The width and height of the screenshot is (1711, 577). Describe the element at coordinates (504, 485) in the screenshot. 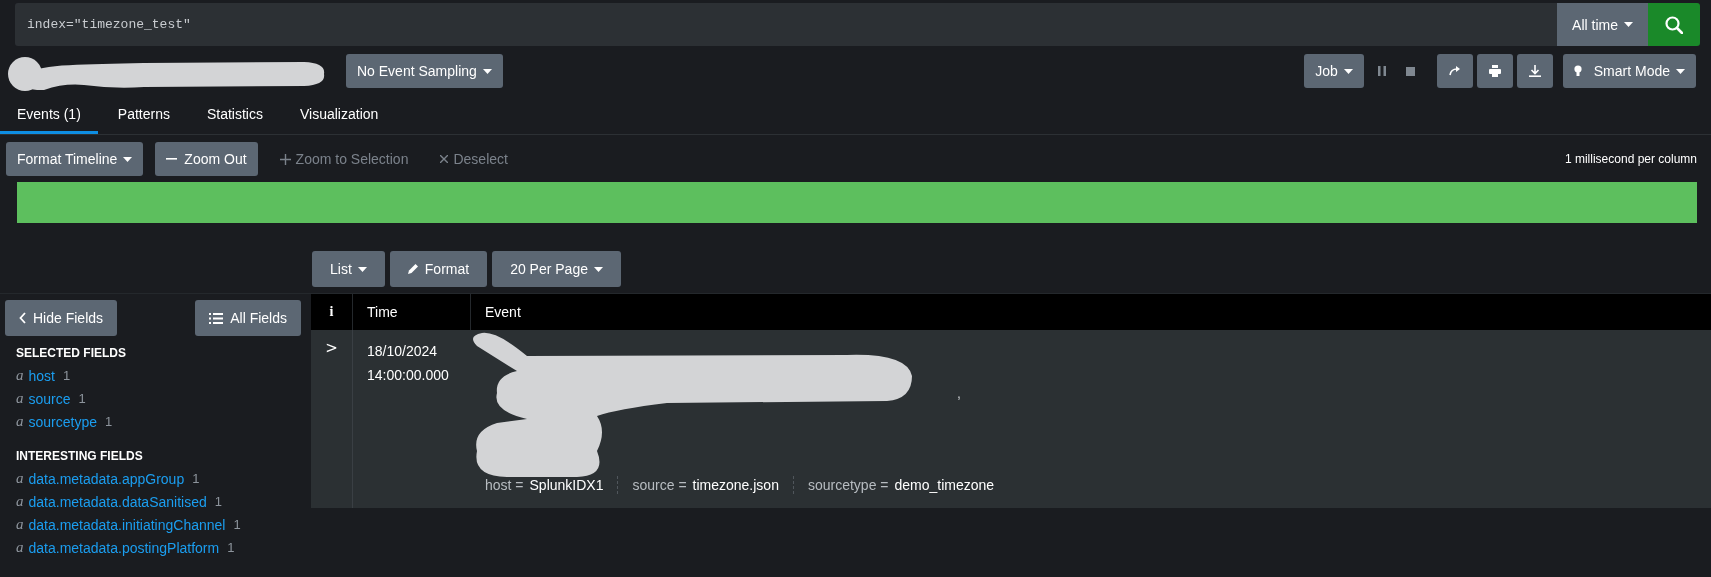

I see `meta-field-name: host =` at that location.